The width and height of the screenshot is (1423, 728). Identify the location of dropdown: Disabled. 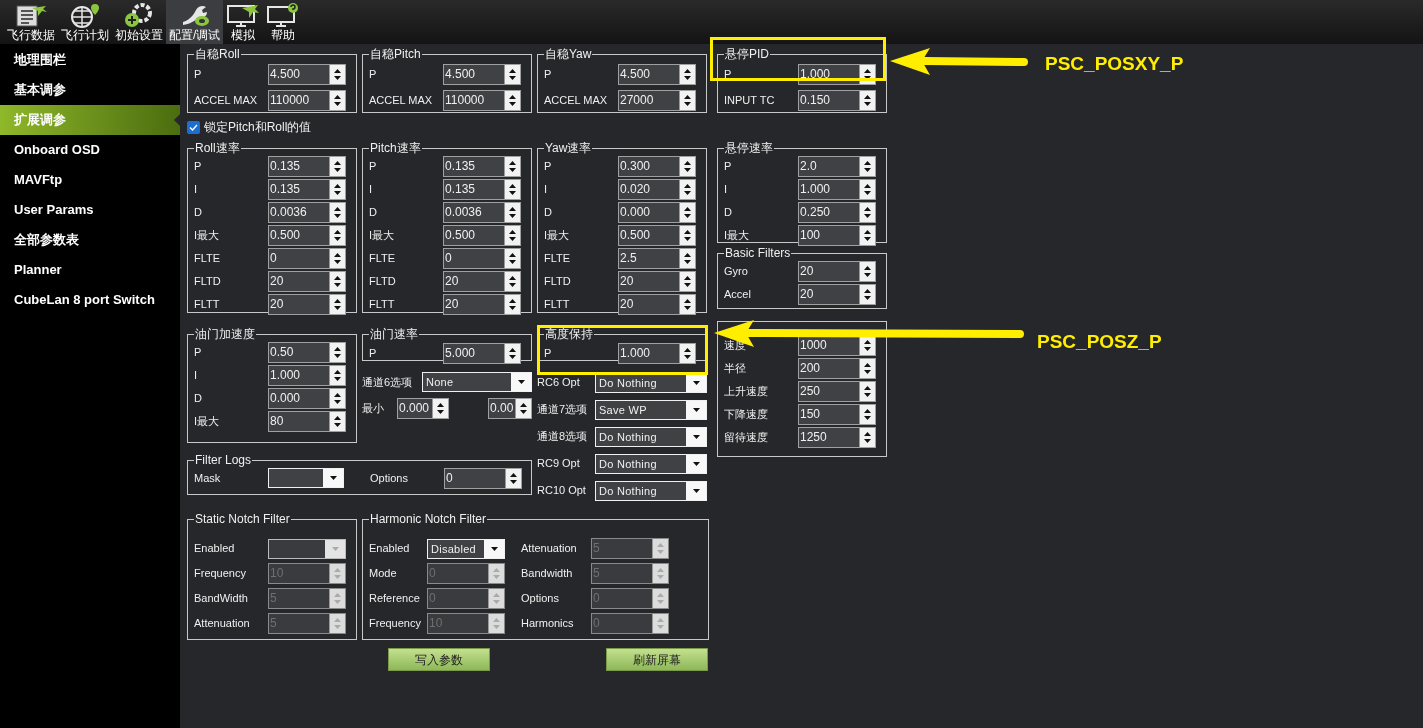
(466, 548).